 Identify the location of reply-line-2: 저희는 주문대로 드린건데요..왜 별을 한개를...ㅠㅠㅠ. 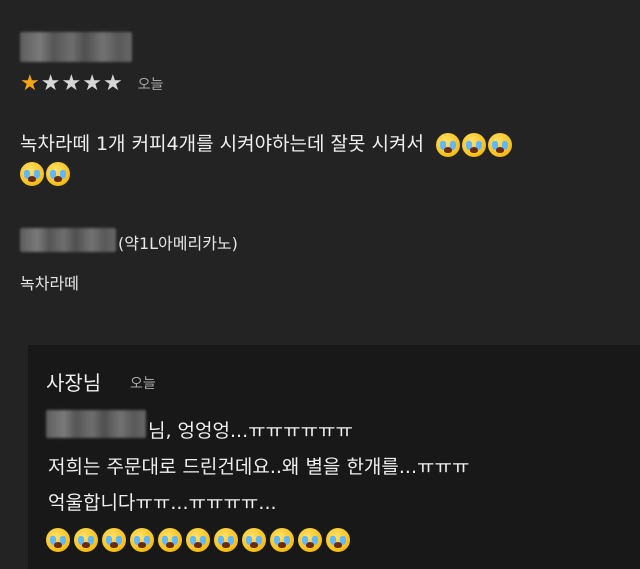
(259, 467).